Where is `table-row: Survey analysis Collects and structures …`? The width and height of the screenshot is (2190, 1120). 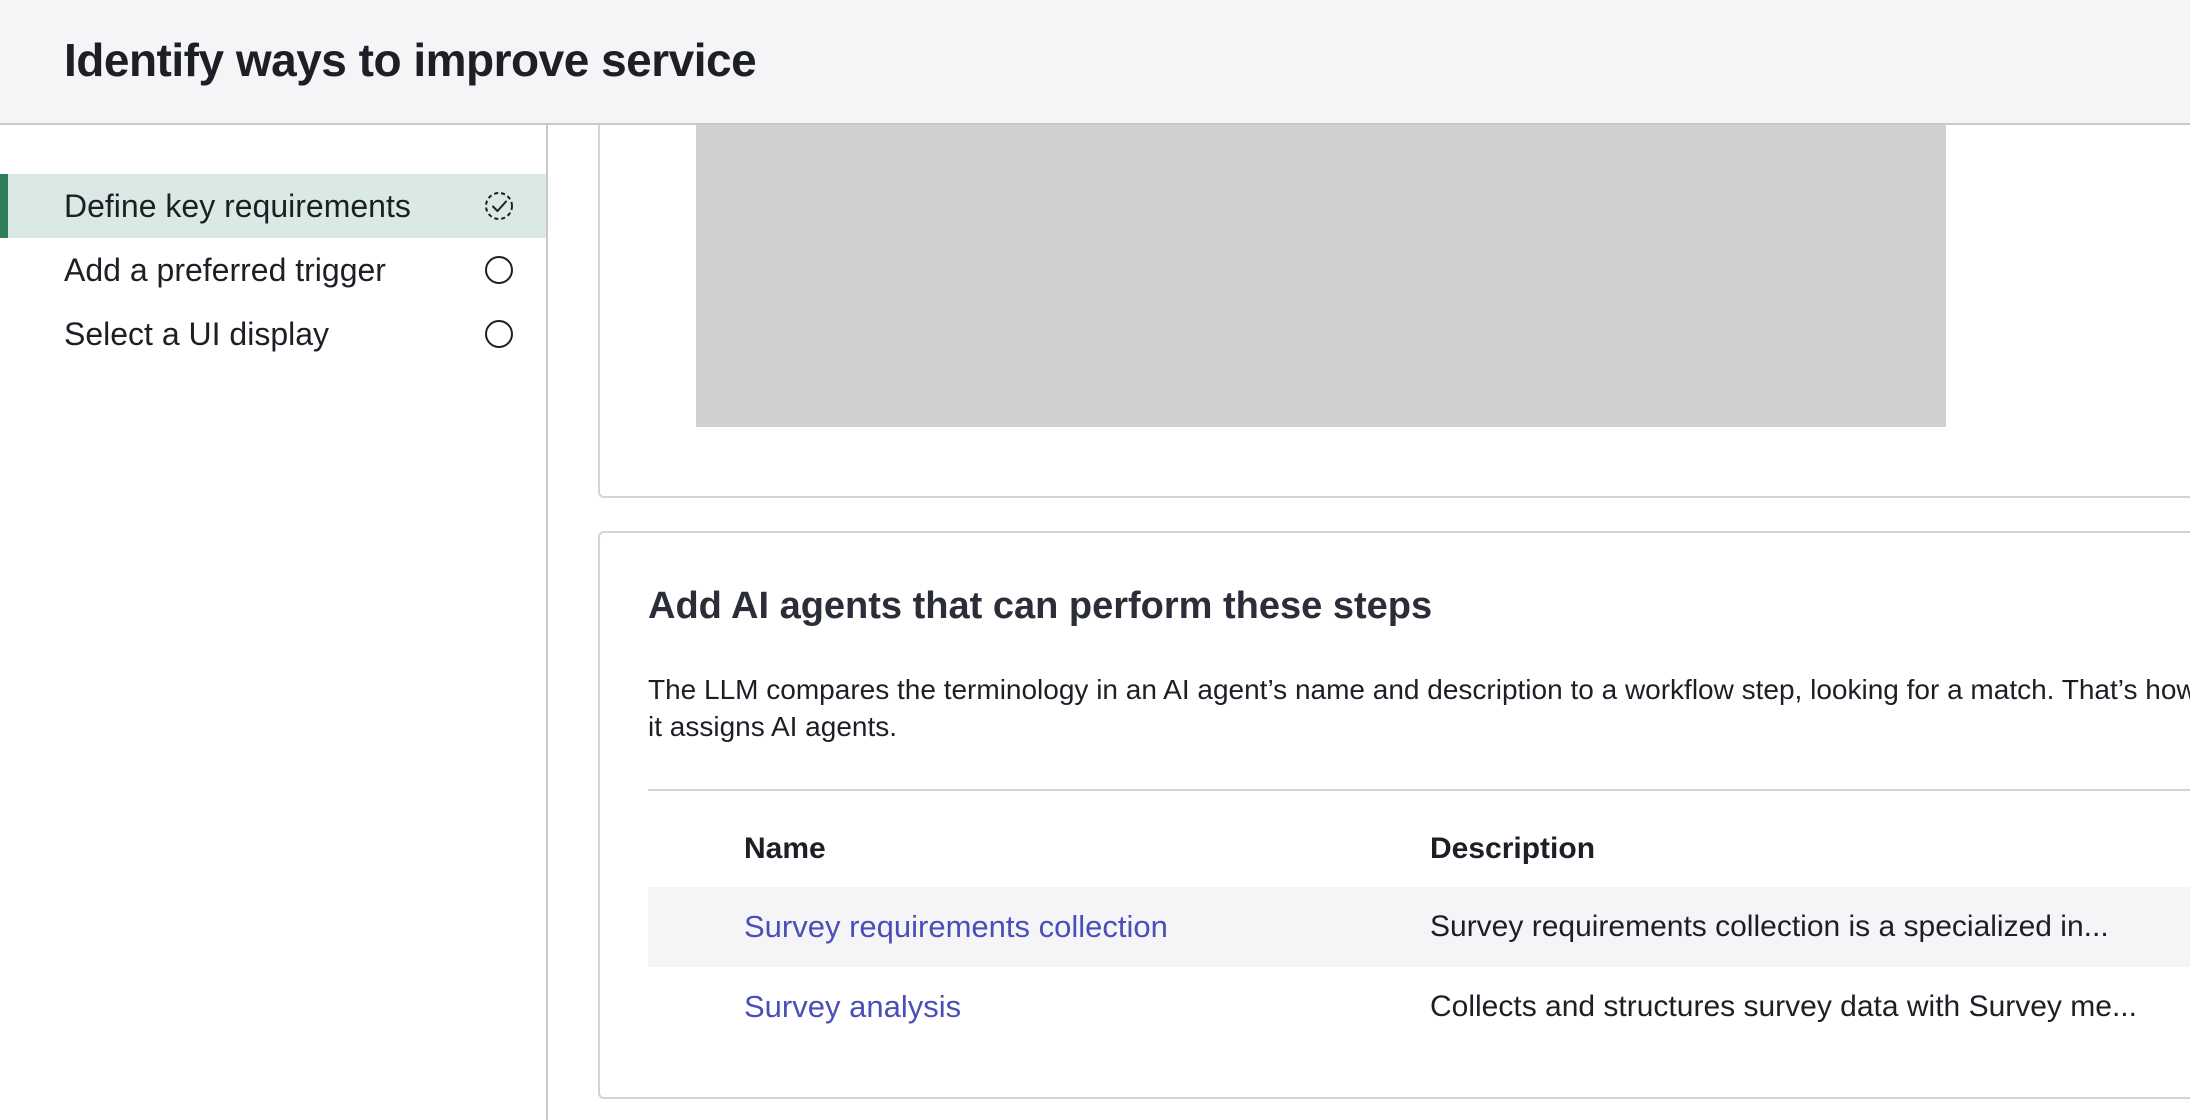 table-row: Survey analysis Collects and structures … is located at coordinates (1419, 1007).